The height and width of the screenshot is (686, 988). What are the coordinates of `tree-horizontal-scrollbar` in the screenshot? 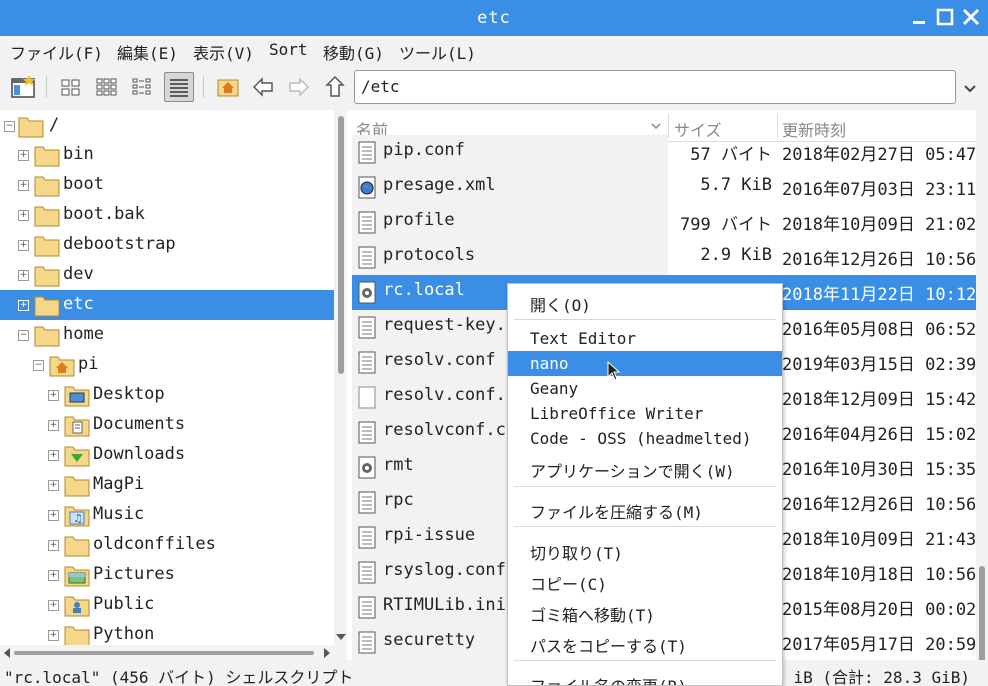 It's located at (173, 647).